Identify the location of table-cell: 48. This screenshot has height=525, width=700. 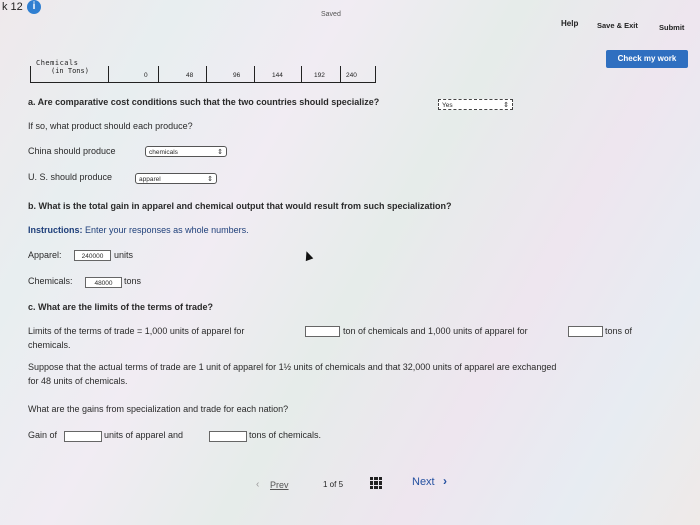
(190, 75).